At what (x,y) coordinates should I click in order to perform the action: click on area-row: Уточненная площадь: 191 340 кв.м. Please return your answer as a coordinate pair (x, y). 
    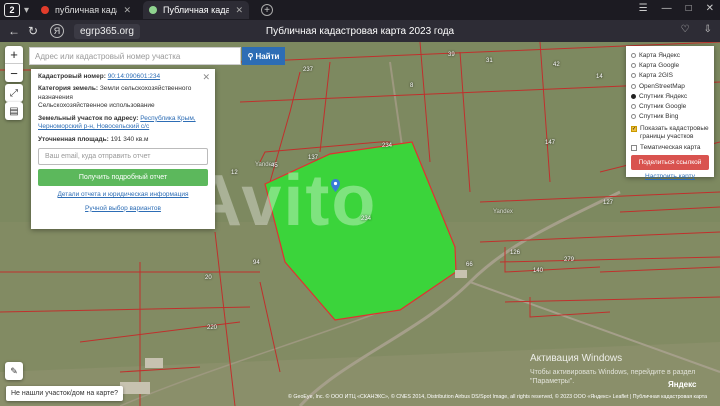
    Looking at the image, I should click on (123, 140).